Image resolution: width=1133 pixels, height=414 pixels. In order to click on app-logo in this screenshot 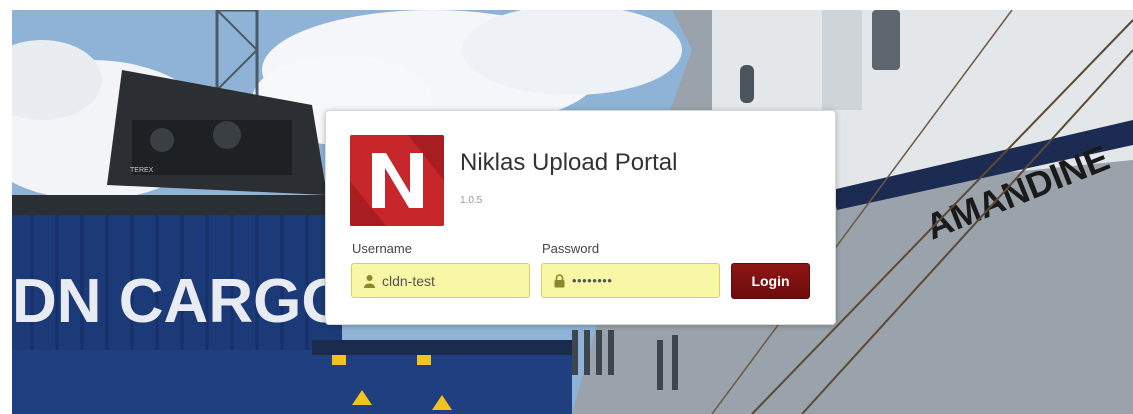, I will do `click(397, 180)`.